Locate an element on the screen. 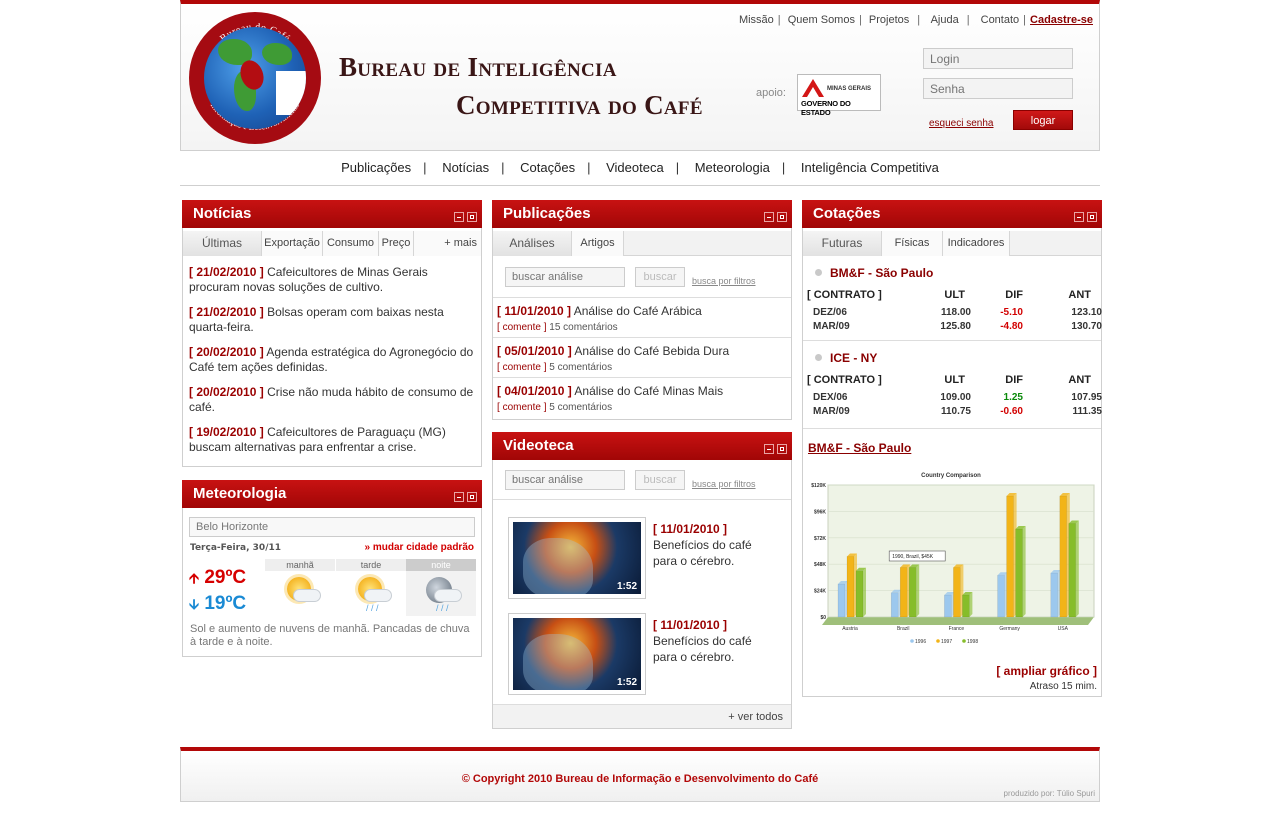 Image resolution: width=1280 pixels, height=823 pixels. support-label: apoio: is located at coordinates (771, 93).